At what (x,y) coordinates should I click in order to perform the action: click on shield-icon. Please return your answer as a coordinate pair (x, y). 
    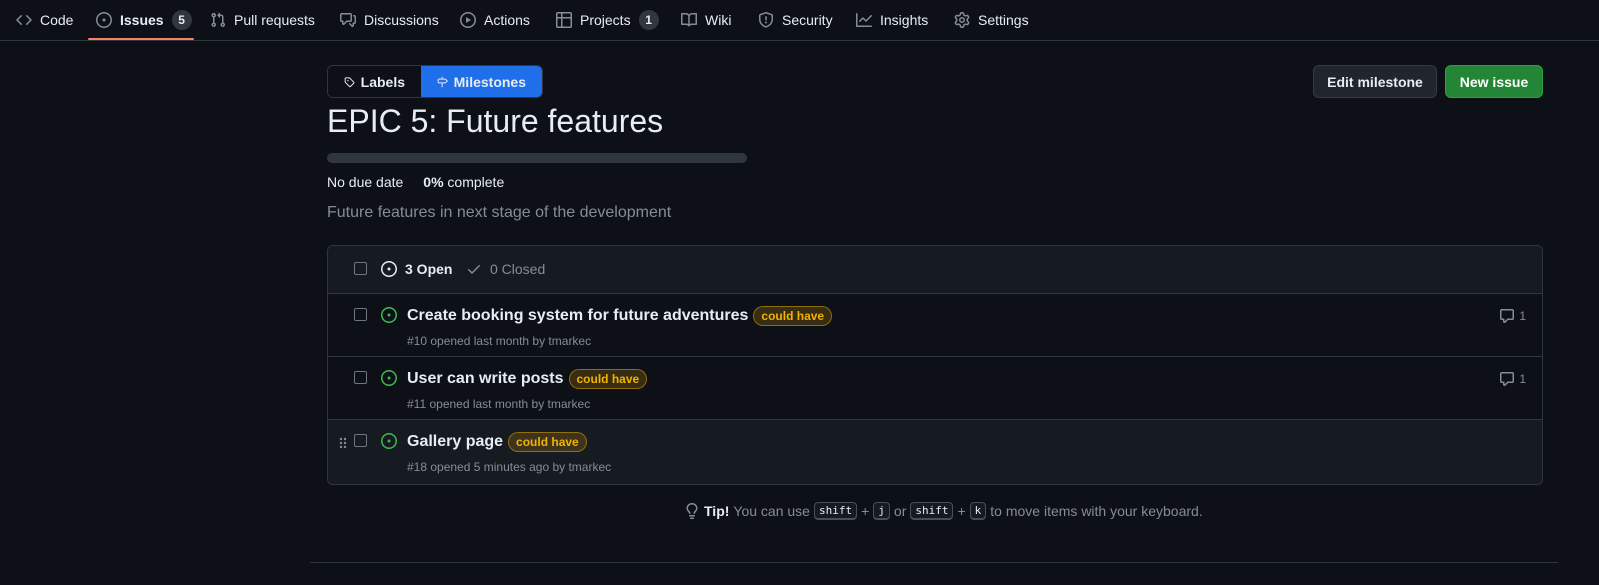
    Looking at the image, I should click on (766, 20).